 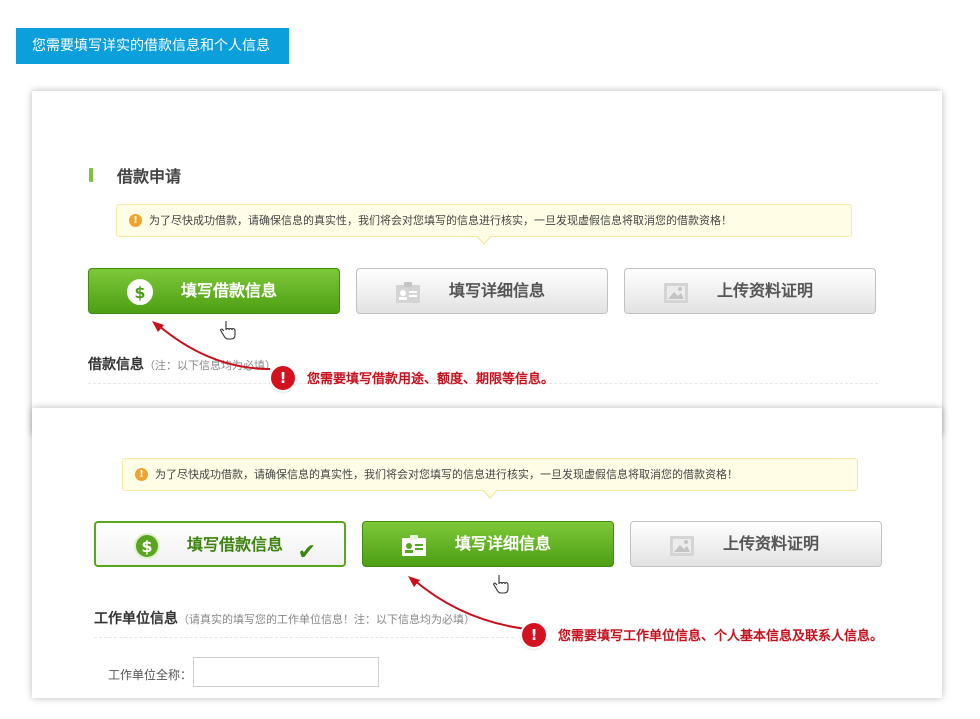 I want to click on section-marker, so click(x=91, y=175).